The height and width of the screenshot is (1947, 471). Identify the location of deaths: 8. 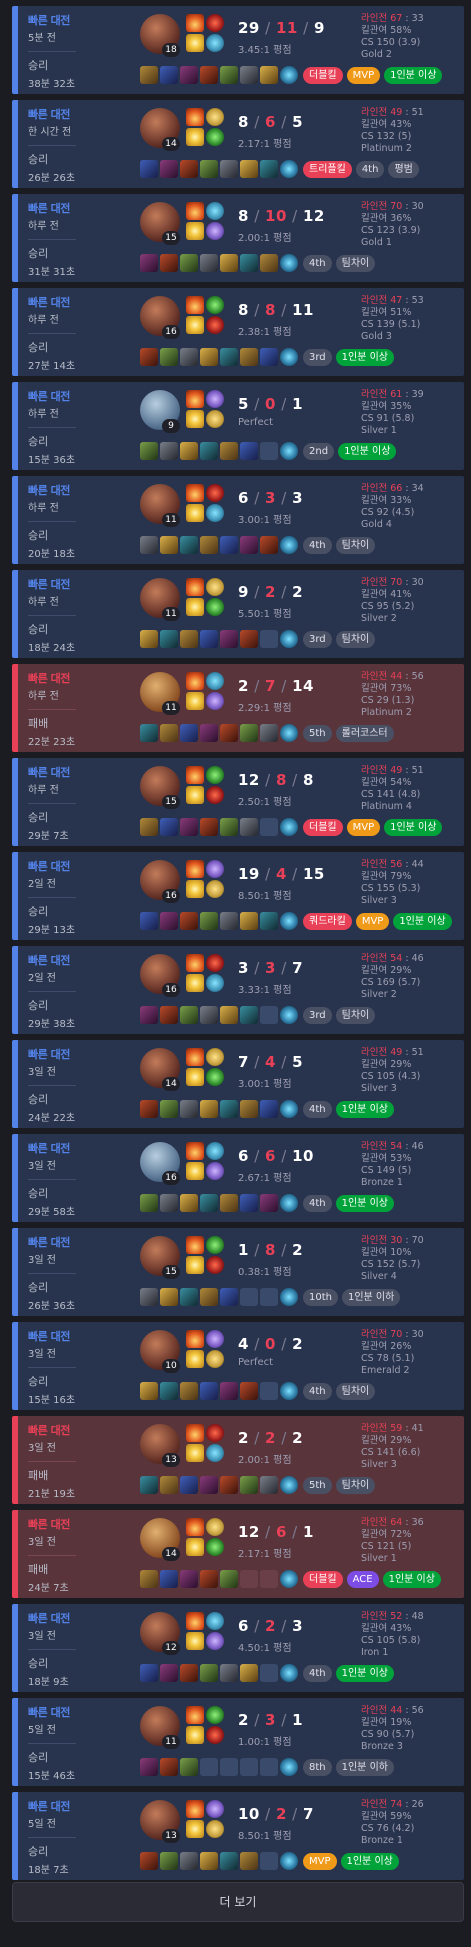
(281, 780).